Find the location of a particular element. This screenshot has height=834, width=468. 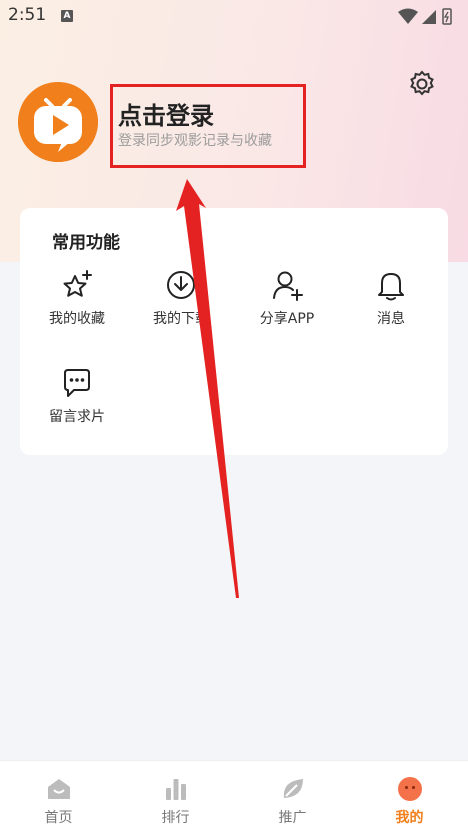

login-title: 点击登录 is located at coordinates (166, 113).